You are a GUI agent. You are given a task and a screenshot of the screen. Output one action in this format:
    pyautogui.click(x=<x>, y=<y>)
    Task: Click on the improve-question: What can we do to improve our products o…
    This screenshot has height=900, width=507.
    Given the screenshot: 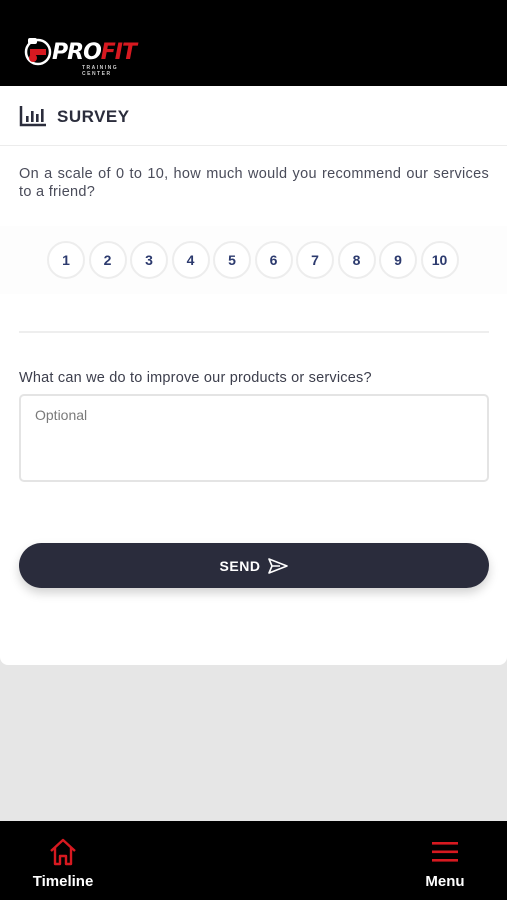 What is the action you would take?
    pyautogui.click(x=195, y=378)
    